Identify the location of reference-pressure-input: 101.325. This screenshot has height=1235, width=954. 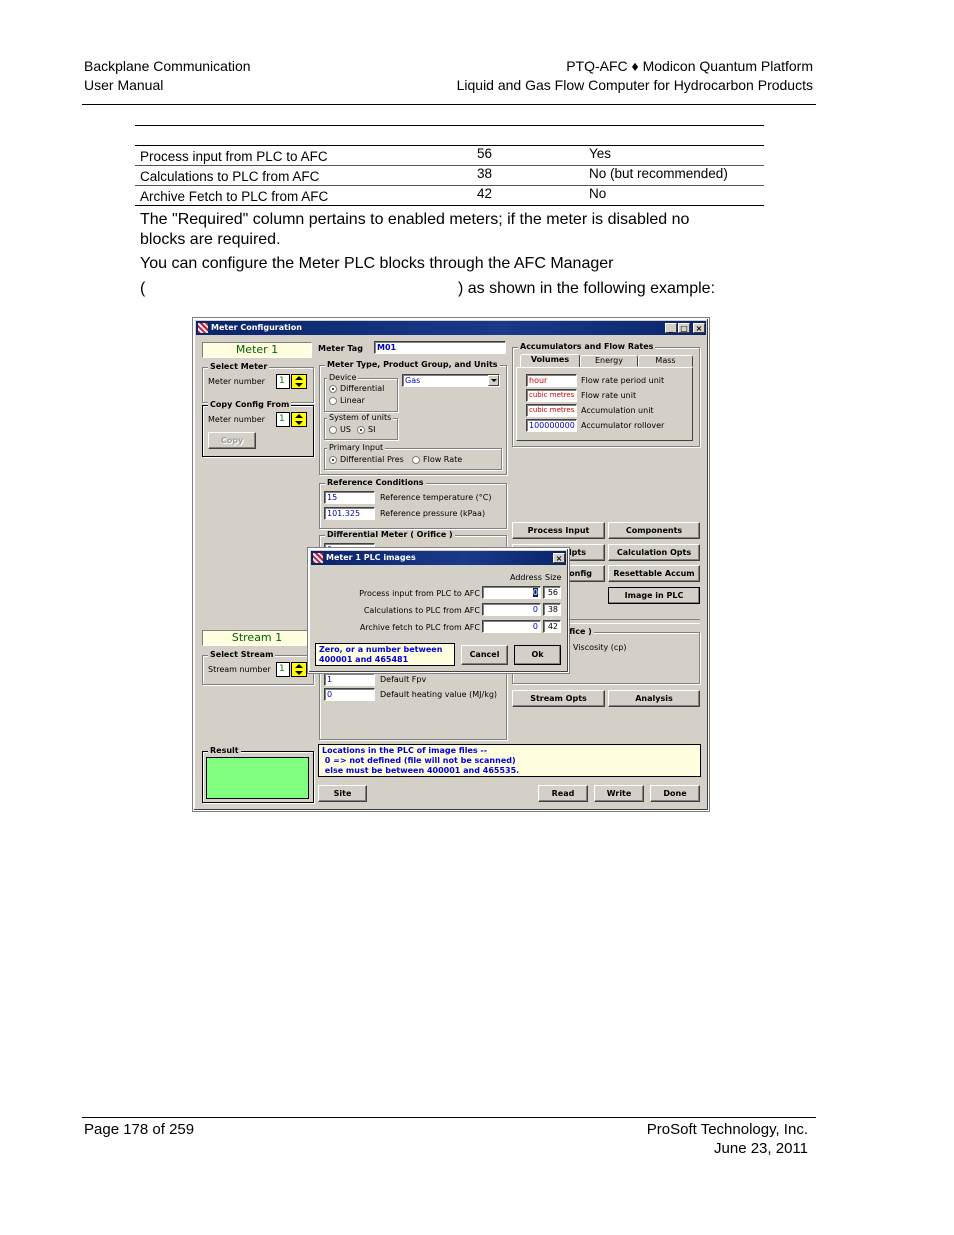
(349, 513).